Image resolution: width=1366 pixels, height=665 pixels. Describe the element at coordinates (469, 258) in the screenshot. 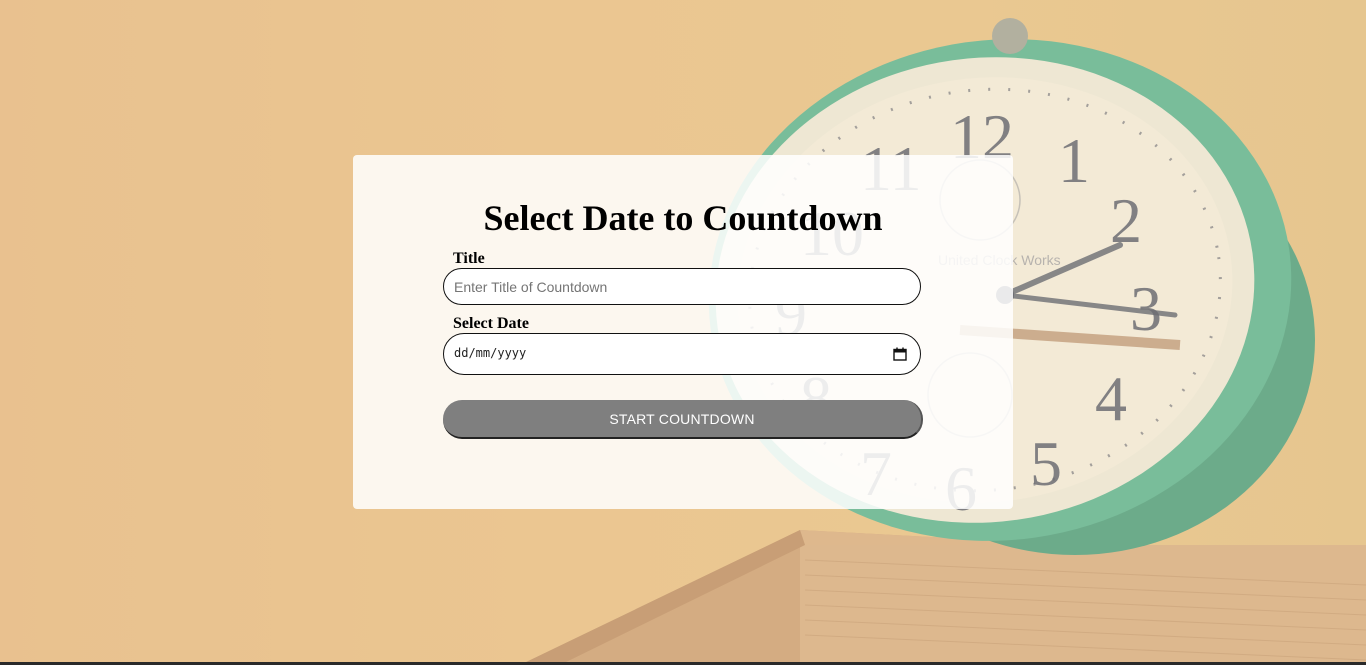

I see `title-label: Title` at that location.